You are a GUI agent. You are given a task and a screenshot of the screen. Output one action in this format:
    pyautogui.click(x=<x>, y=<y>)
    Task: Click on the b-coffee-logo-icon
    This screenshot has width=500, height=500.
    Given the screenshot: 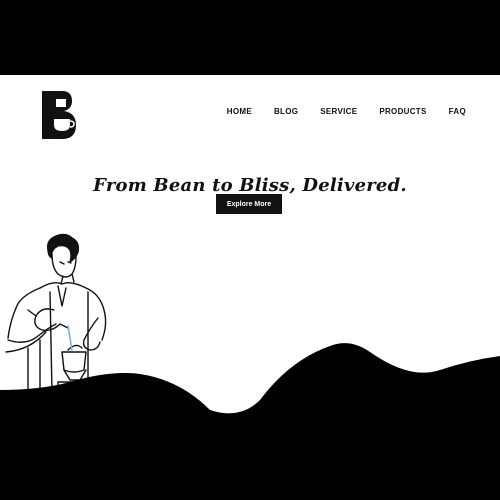 What is the action you would take?
    pyautogui.click(x=59, y=115)
    